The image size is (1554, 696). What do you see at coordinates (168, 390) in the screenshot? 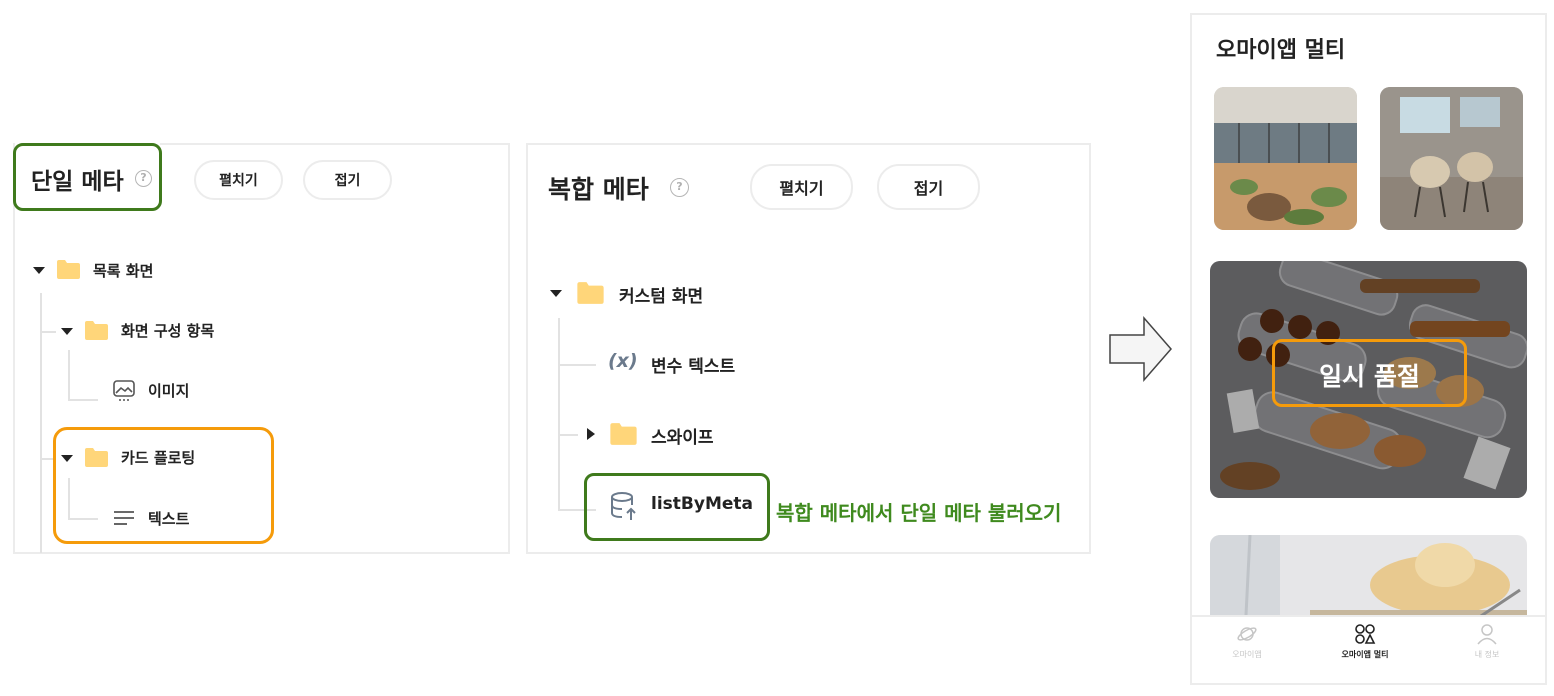
I see `tree-item-image: 이미지` at bounding box center [168, 390].